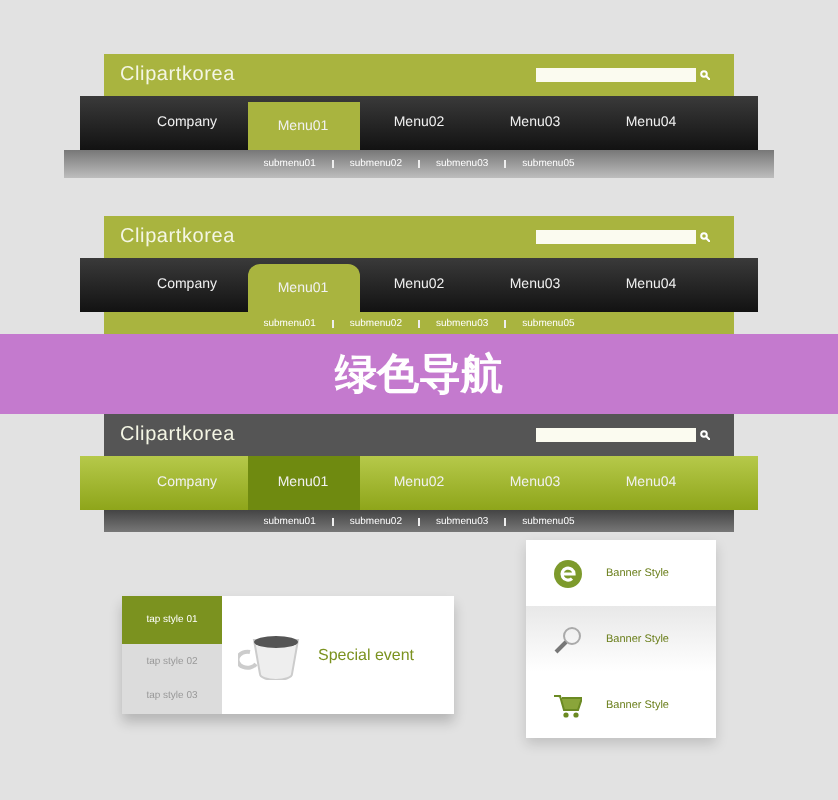 The width and height of the screenshot is (838, 800). Describe the element at coordinates (568, 705) in the screenshot. I see `cart-icon` at that location.